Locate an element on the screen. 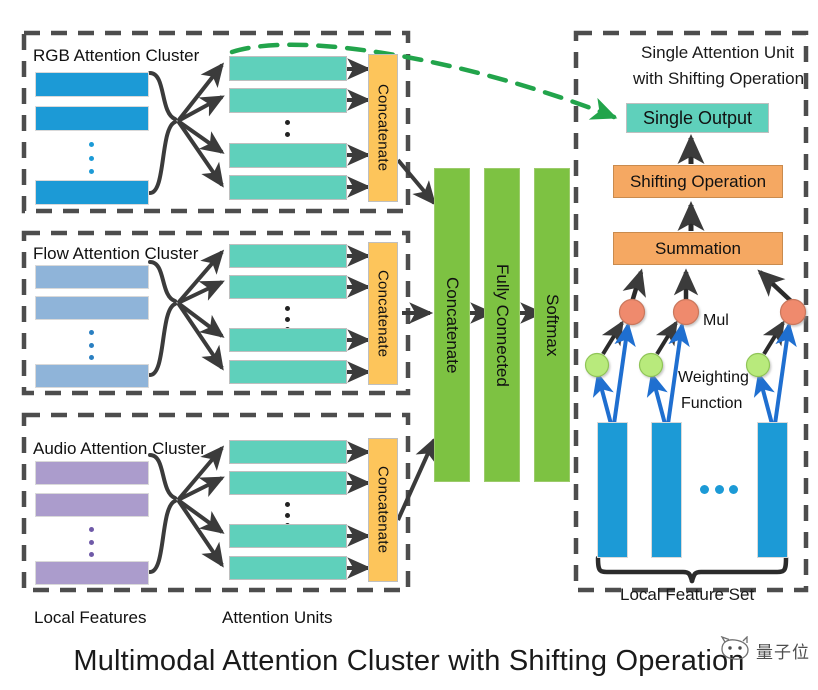  mul-to-summation-arrows is located at coordinates (708, 286).